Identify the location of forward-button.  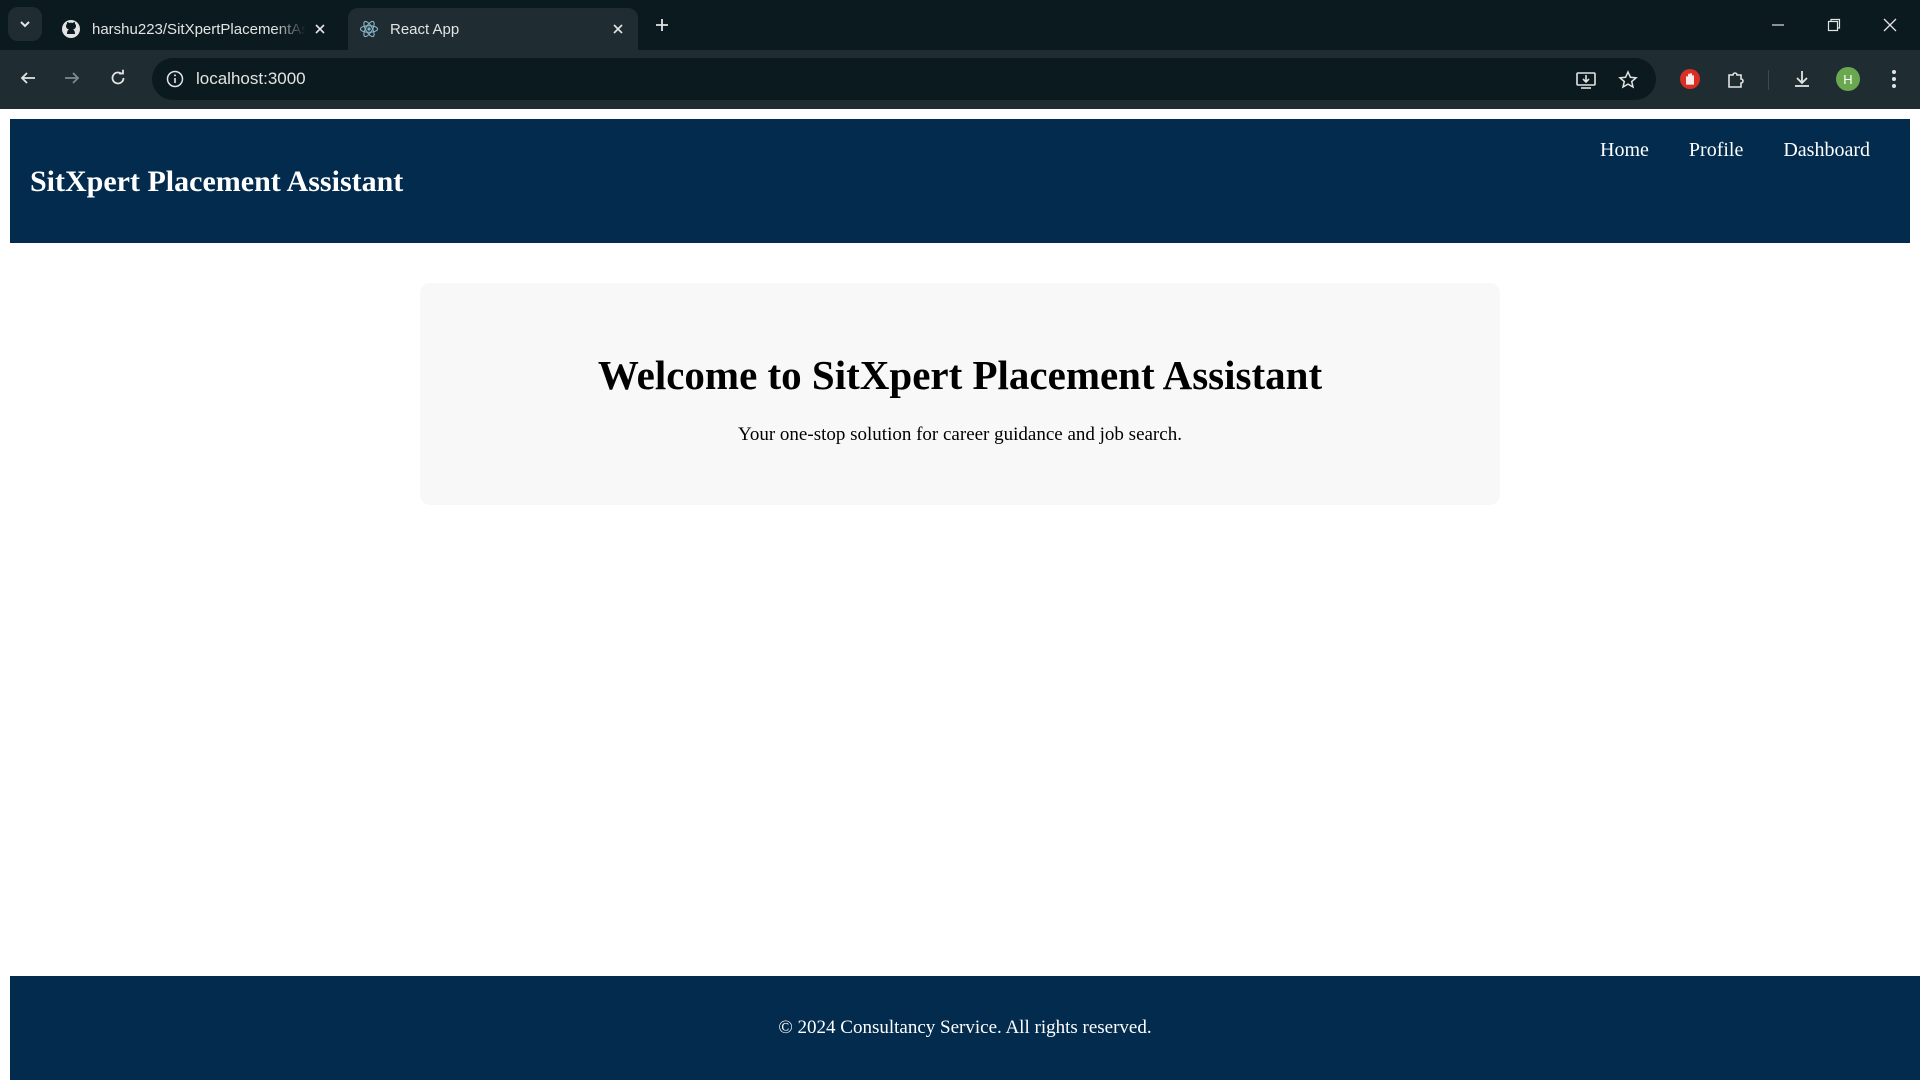
(72, 78).